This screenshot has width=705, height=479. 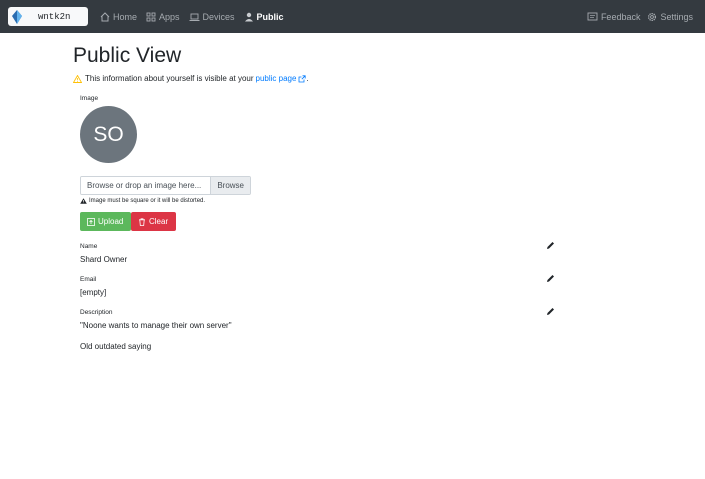 What do you see at coordinates (270, 16) in the screenshot?
I see `nav-public-label: Public` at bounding box center [270, 16].